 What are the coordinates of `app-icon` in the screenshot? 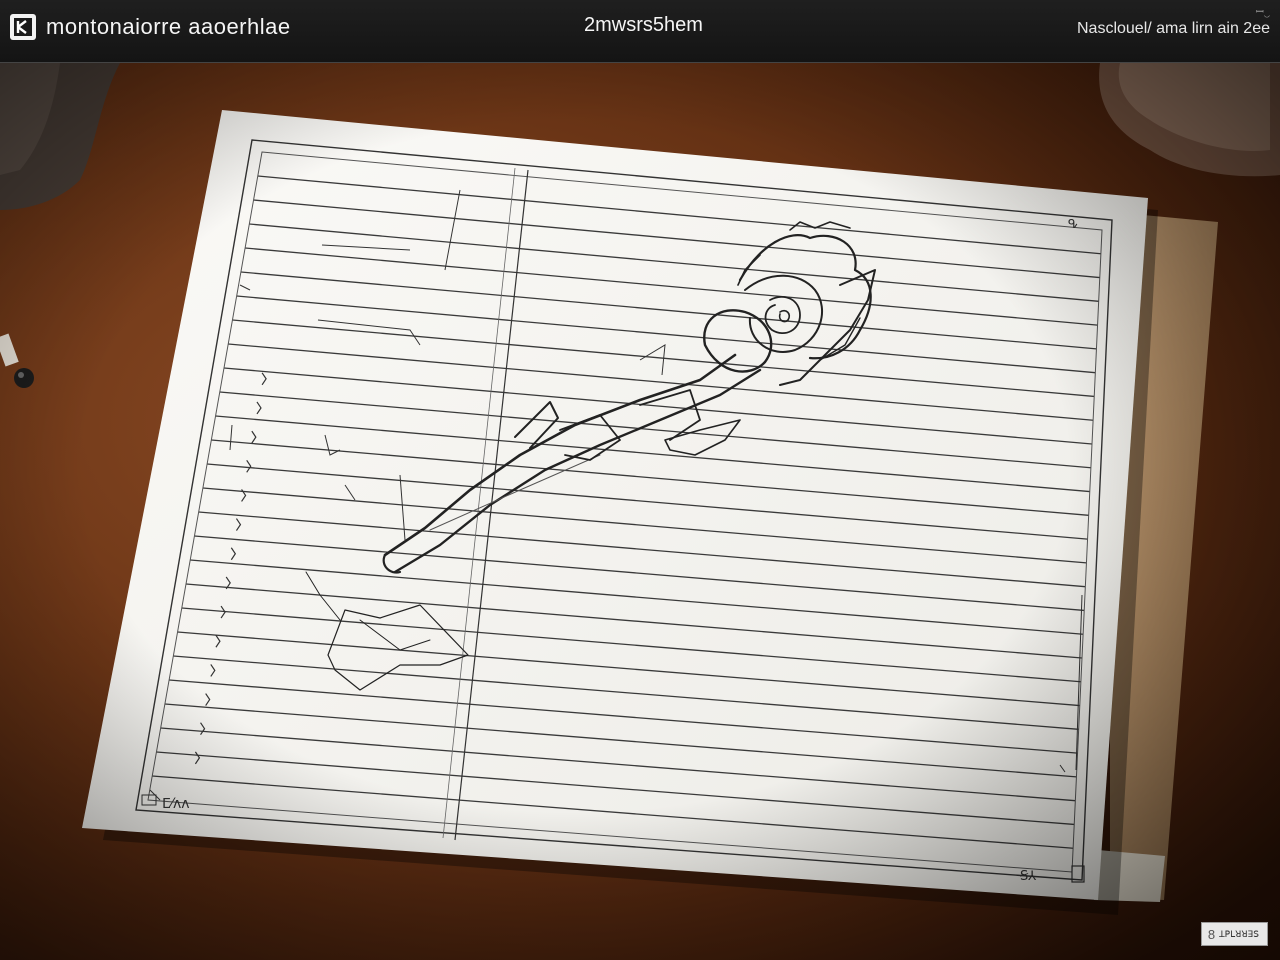 It's located at (23, 27).